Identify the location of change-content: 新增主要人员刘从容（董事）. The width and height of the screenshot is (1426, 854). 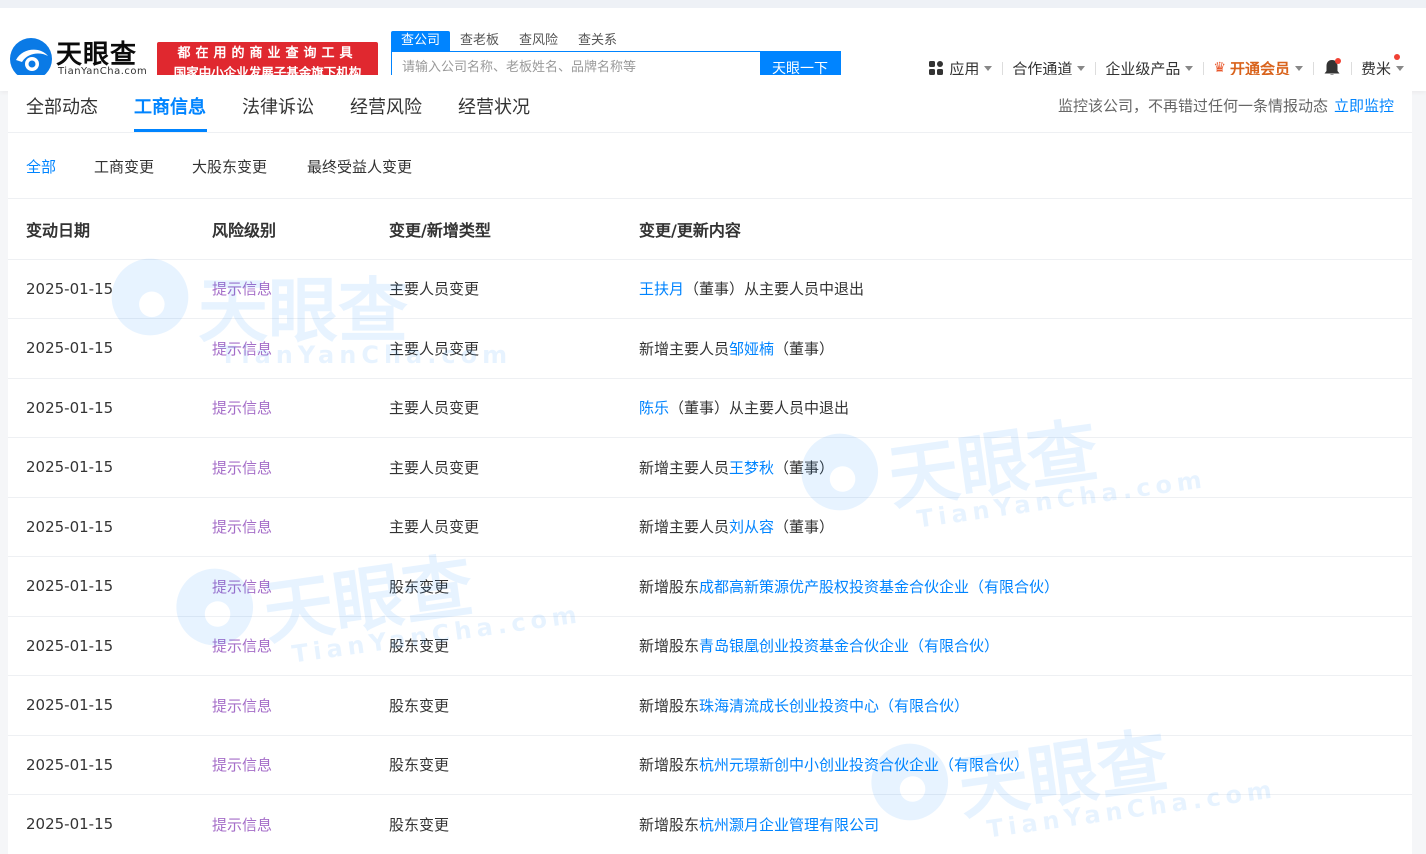
(1025, 527).